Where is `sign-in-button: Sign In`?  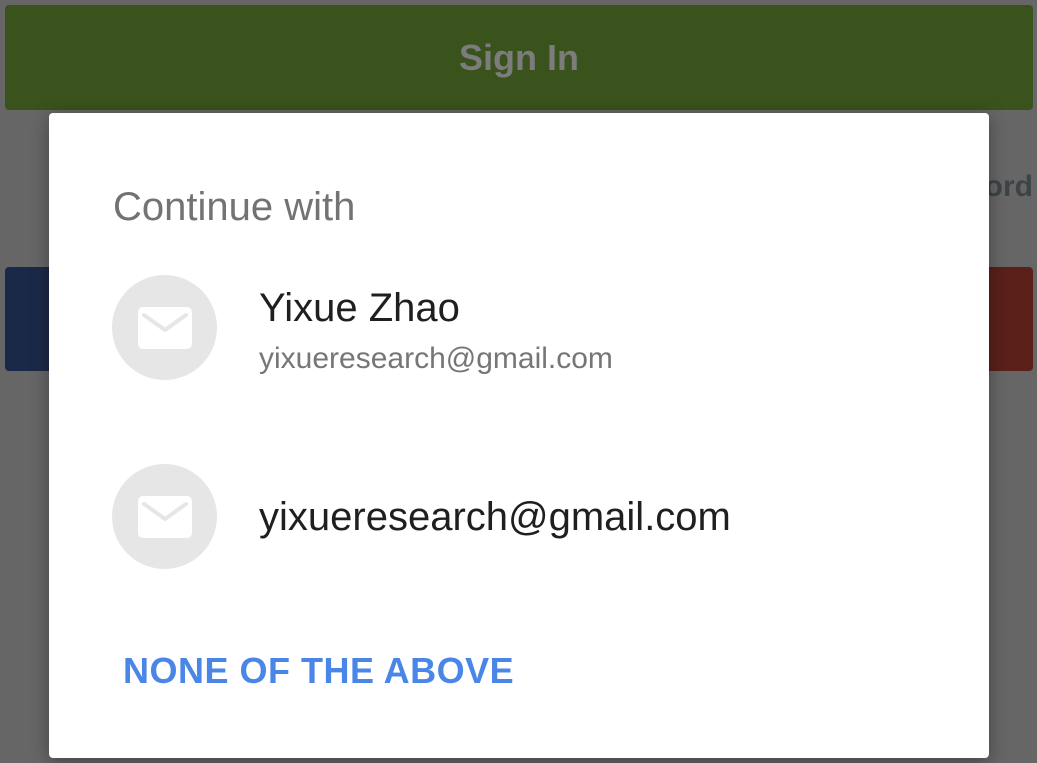 sign-in-button: Sign In is located at coordinates (519, 57).